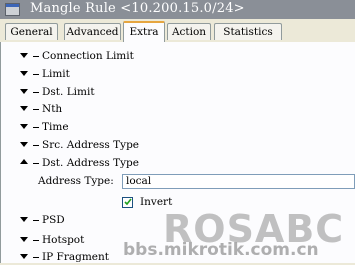 The height and width of the screenshot is (265, 355). What do you see at coordinates (92, 31) in the screenshot?
I see `tab-advanced: Advanced` at bounding box center [92, 31].